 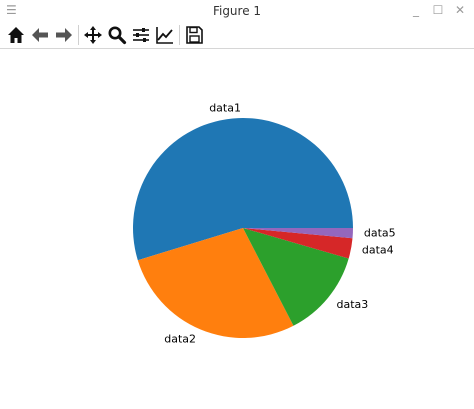 I want to click on floppy-disk-icon, so click(x=194, y=35).